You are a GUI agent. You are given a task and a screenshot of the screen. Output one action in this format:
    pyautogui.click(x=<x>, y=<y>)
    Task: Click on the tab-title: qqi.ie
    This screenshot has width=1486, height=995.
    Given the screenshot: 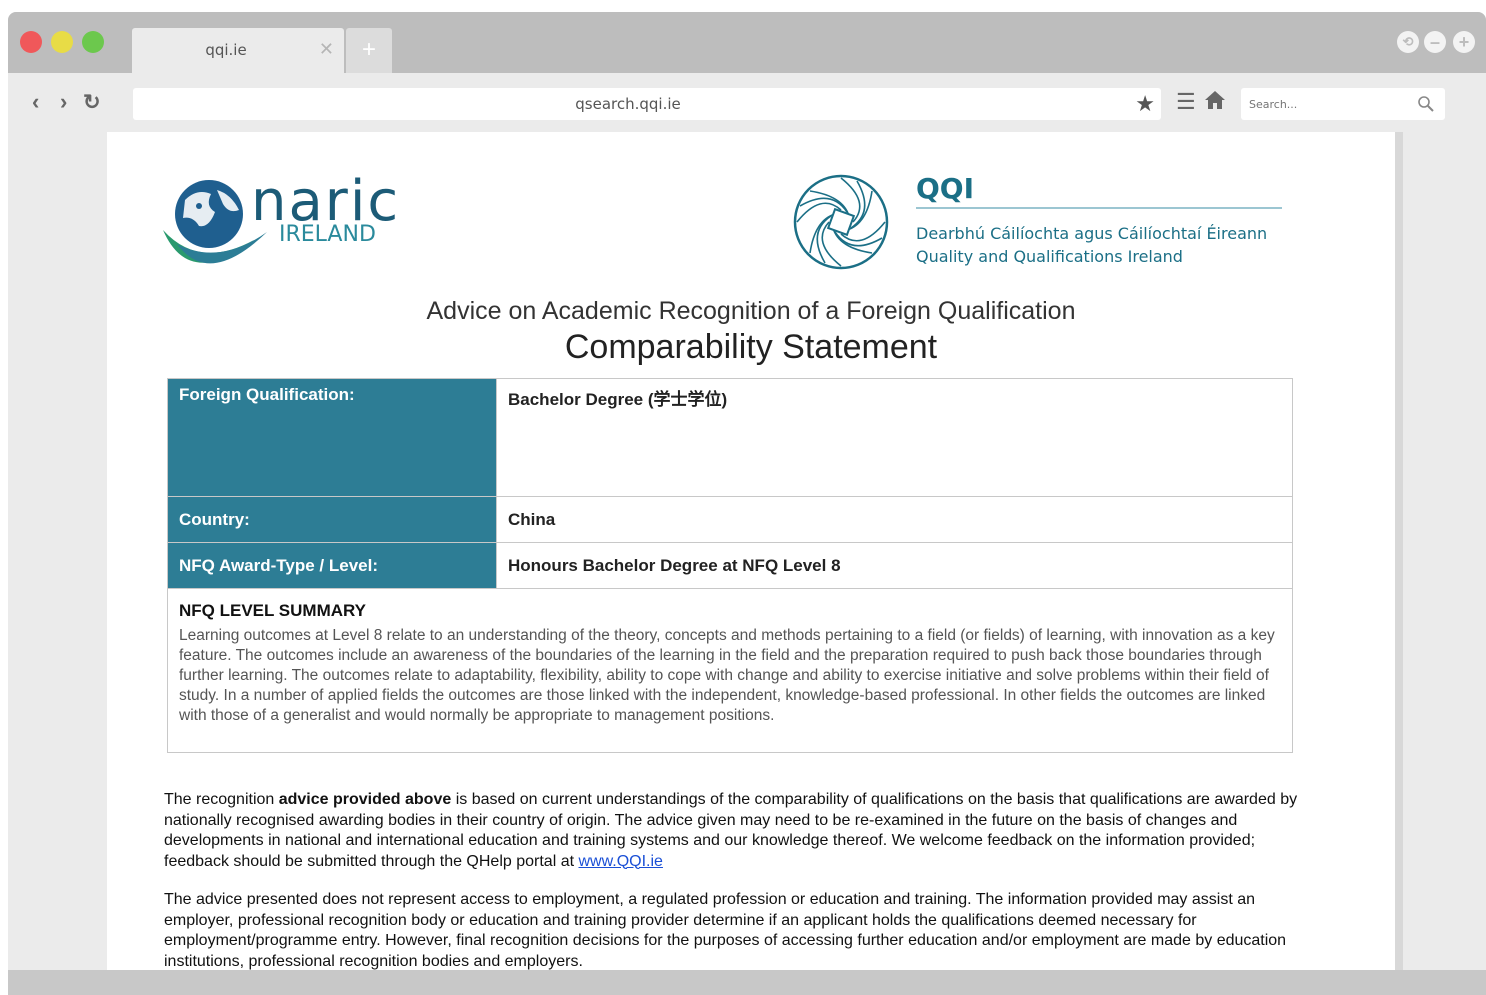 What is the action you would take?
    pyautogui.click(x=226, y=50)
    